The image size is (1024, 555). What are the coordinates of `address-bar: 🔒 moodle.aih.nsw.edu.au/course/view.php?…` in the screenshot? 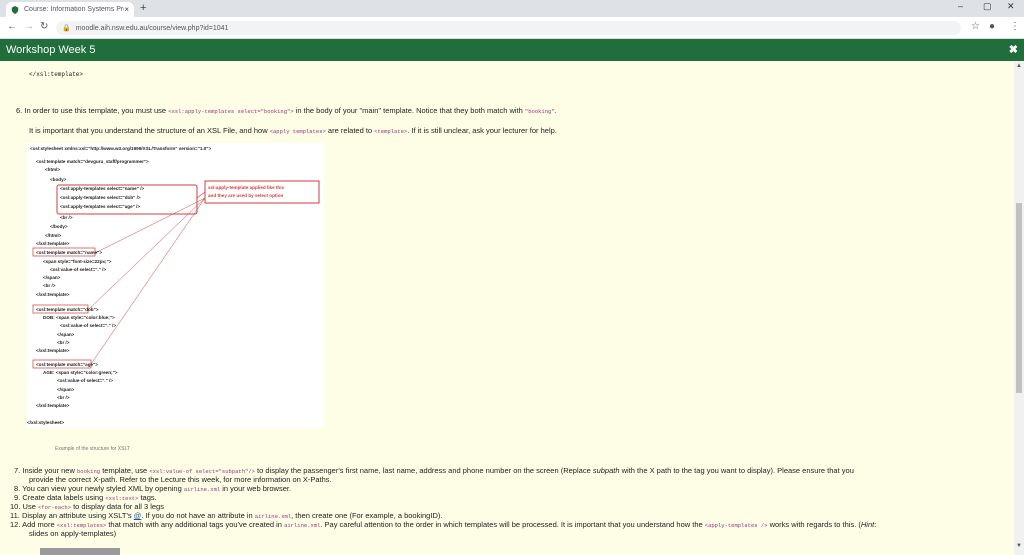 It's located at (508, 28).